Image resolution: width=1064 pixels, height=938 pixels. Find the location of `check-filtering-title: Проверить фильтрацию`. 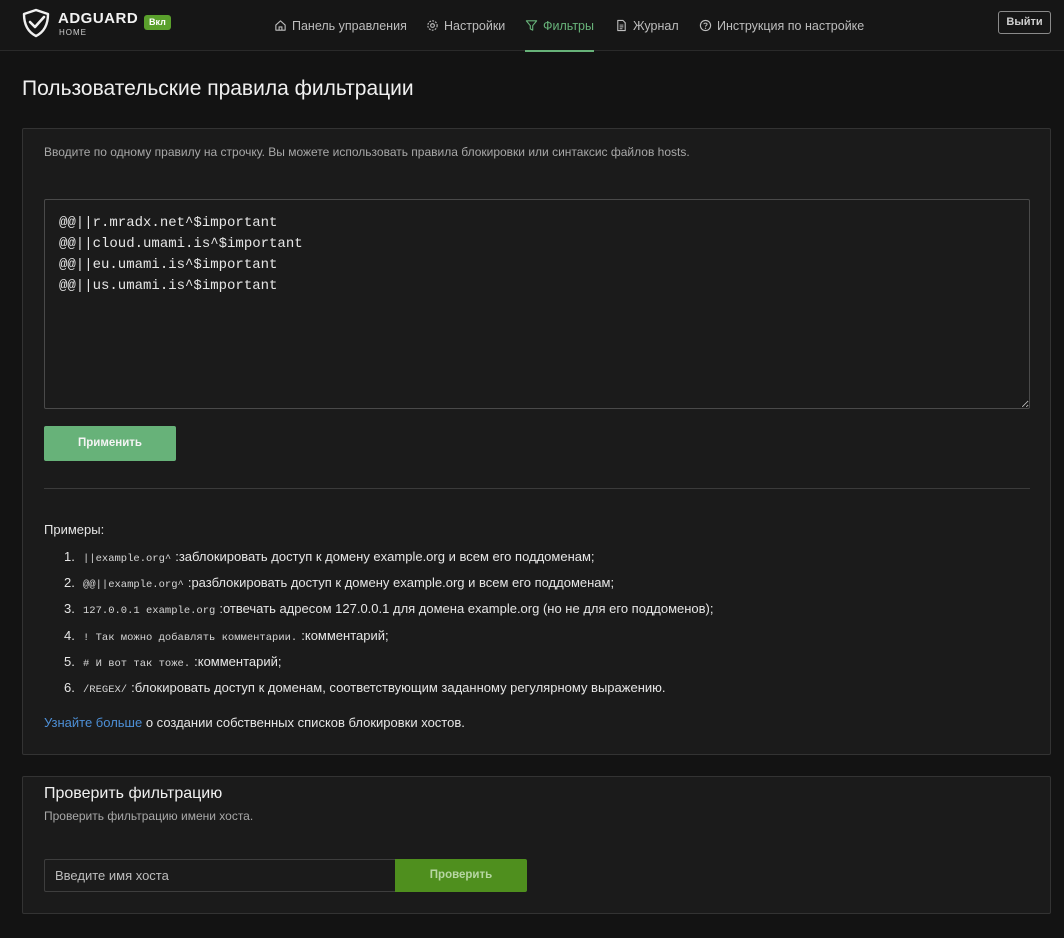

check-filtering-title: Проверить фильтрацию is located at coordinates (133, 793).